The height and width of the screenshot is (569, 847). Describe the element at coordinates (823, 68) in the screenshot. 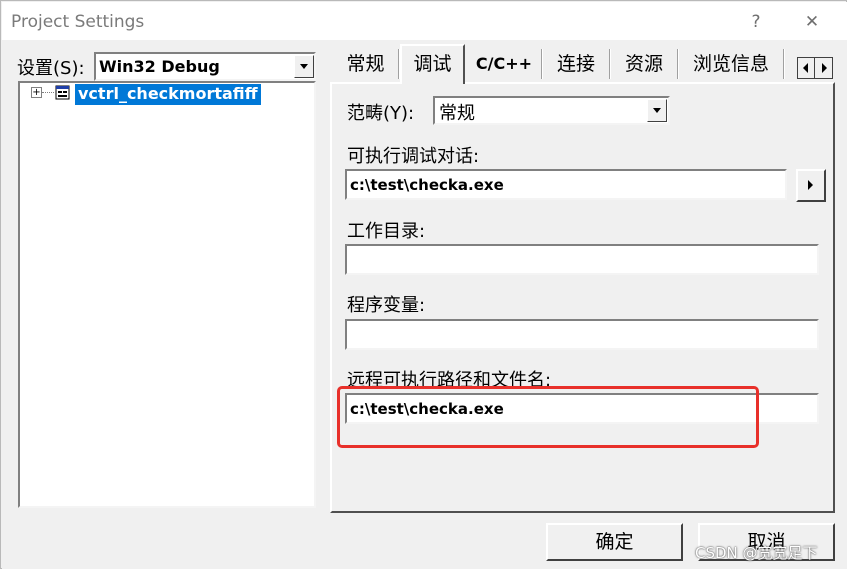

I see `tab-scroll-right-button` at that location.